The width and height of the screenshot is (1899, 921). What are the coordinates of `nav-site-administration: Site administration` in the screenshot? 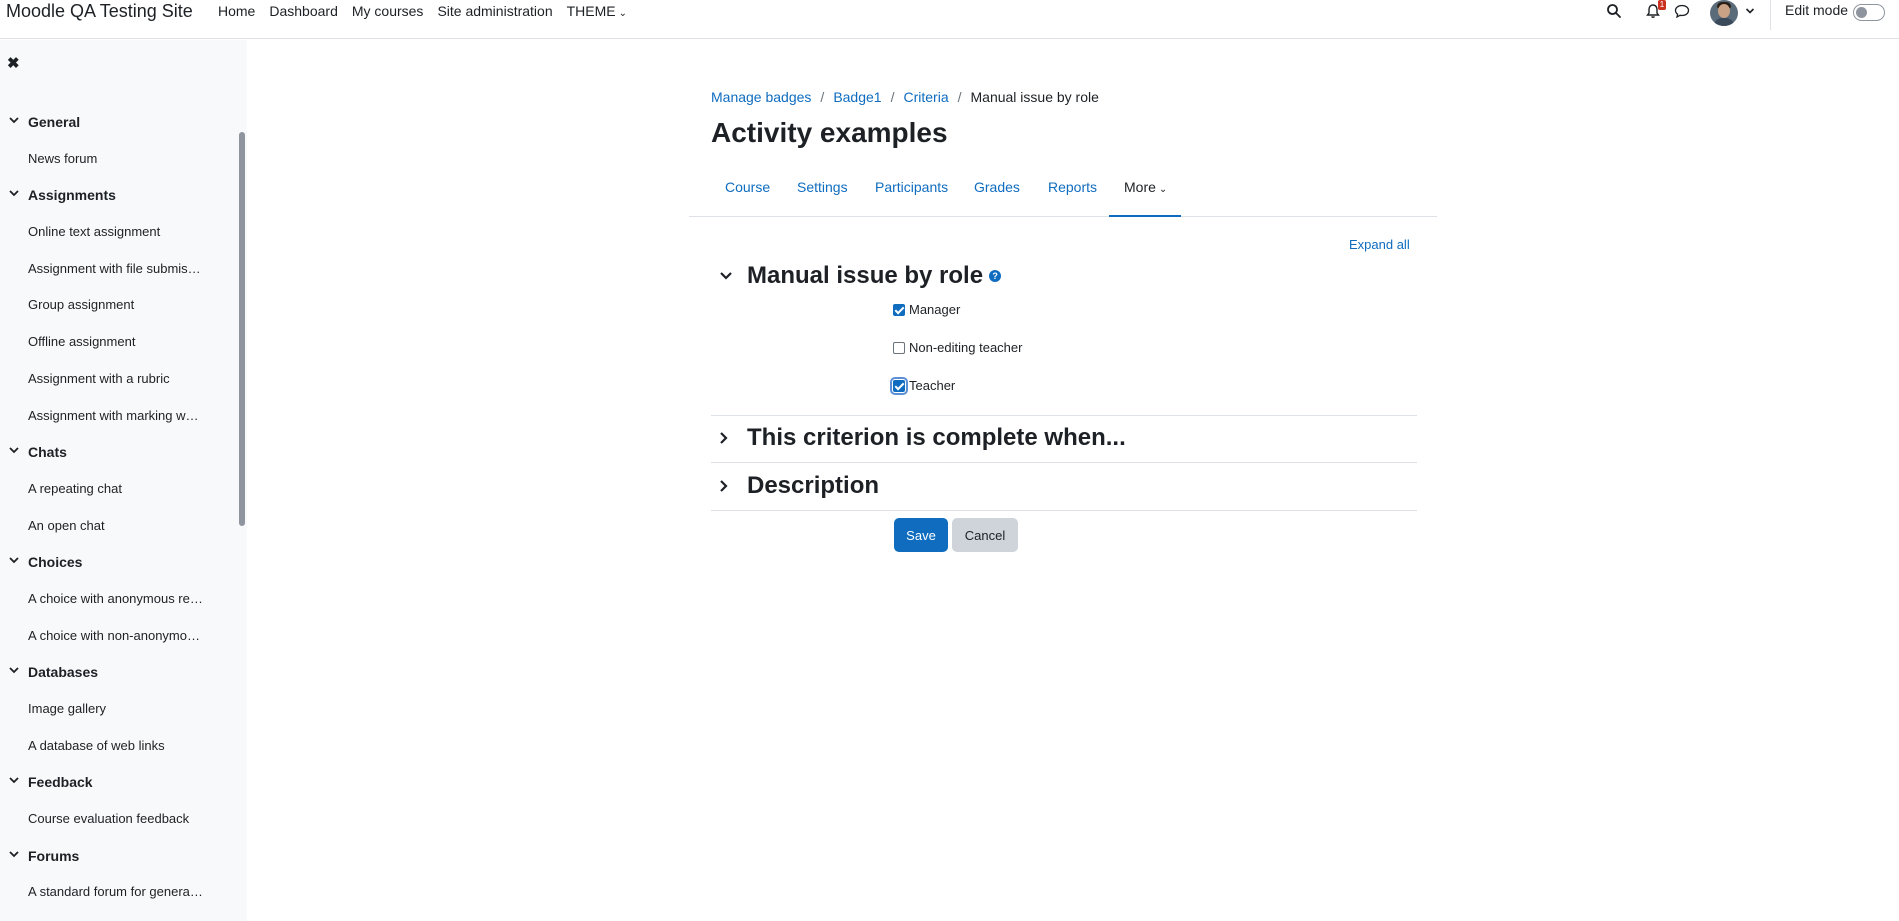 It's located at (494, 12).